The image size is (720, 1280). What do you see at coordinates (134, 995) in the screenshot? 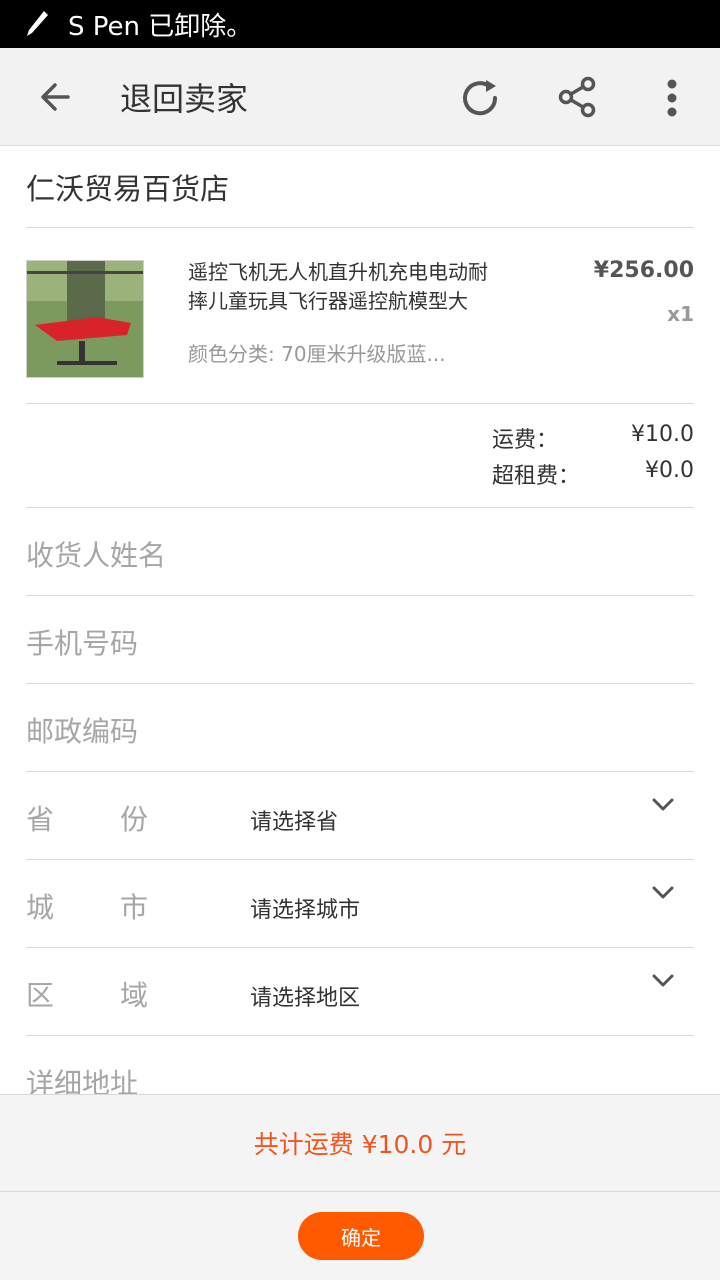
I see `region-label-2: 域` at bounding box center [134, 995].